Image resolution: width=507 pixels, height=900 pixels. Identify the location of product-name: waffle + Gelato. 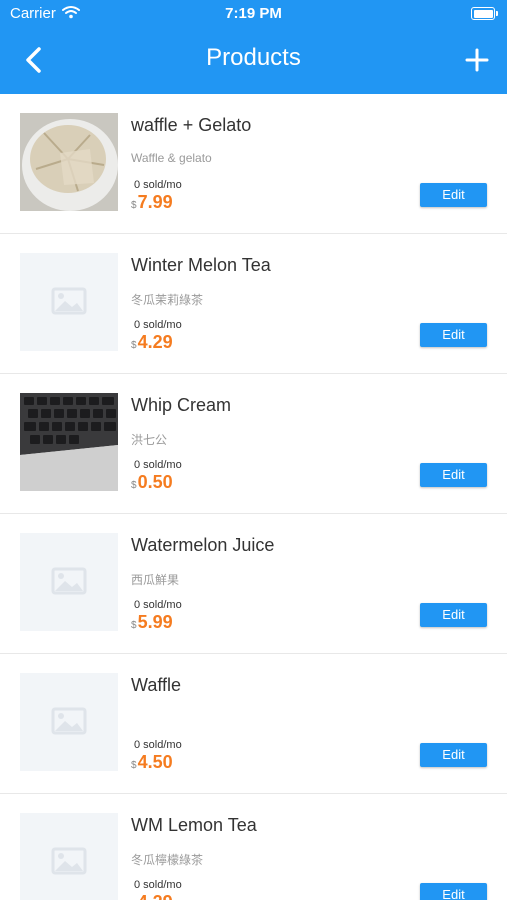
(191, 125).